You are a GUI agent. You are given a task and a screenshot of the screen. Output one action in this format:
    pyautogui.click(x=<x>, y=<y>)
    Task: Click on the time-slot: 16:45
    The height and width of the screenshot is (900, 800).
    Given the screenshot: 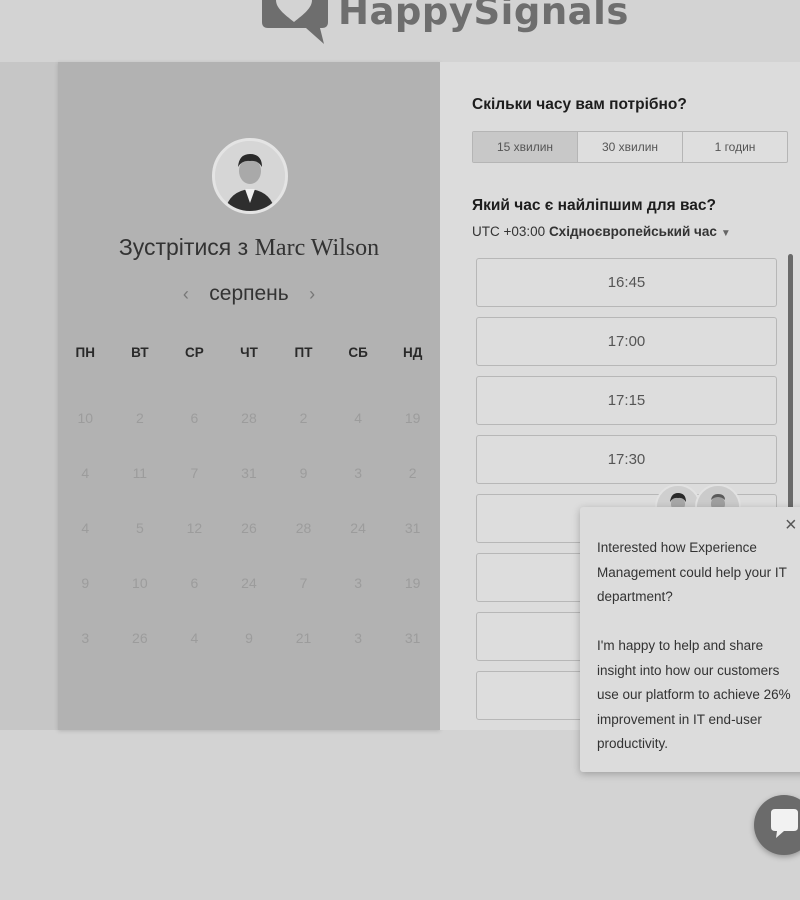 What is the action you would take?
    pyautogui.click(x=626, y=282)
    